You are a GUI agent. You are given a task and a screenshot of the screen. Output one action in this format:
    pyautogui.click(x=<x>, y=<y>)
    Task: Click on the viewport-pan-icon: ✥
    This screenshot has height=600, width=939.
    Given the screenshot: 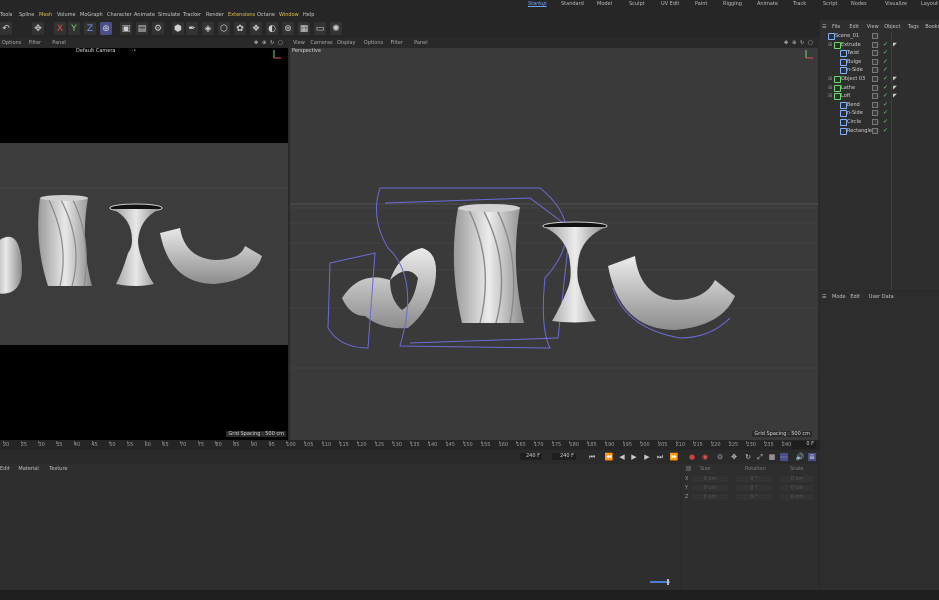 What is the action you would take?
    pyautogui.click(x=786, y=43)
    